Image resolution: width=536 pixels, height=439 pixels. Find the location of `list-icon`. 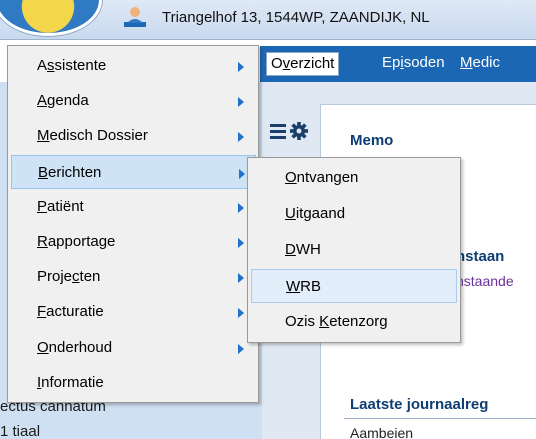

list-icon is located at coordinates (278, 131).